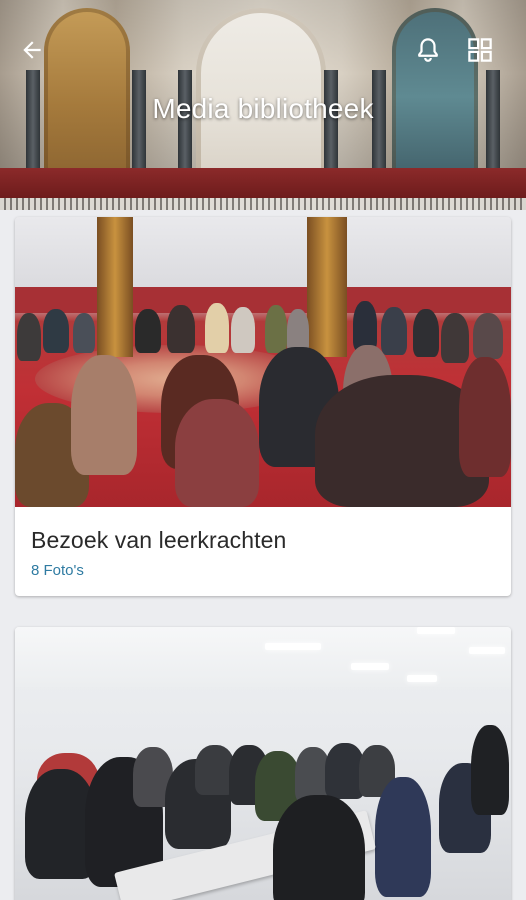  Describe the element at coordinates (159, 540) in the screenshot. I see `album-title: Bezoek van leerkrachten` at that location.